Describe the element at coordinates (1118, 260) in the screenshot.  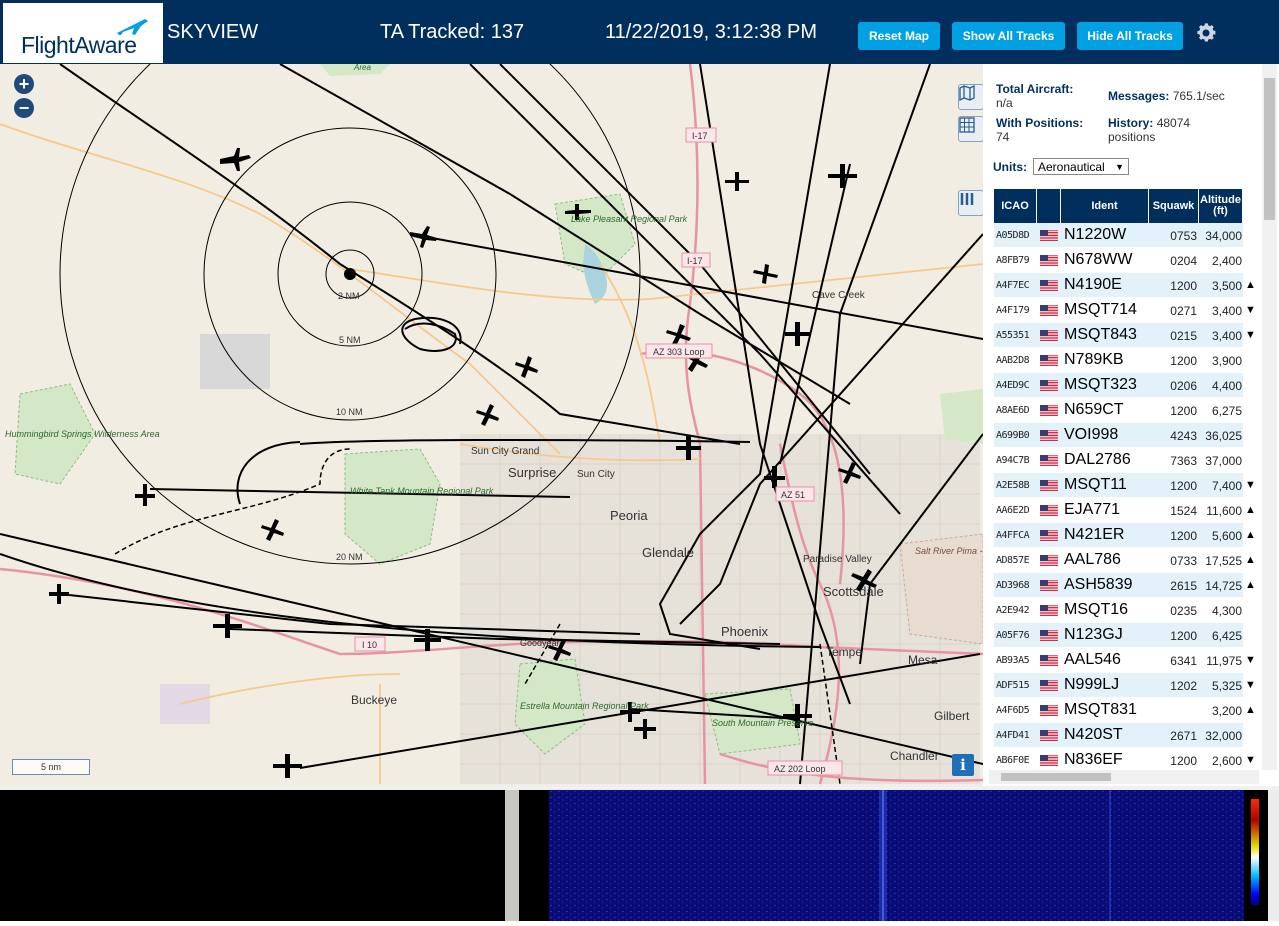
I see `table-row: A8FB79 N678WW 0204 2,400` at that location.